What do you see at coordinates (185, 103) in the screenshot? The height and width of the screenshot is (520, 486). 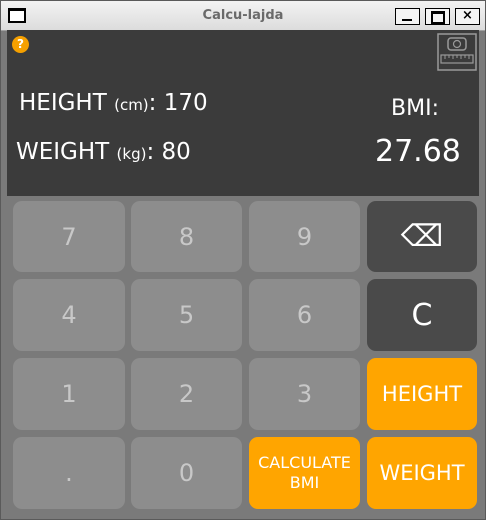 I see `height-value: 170` at bounding box center [185, 103].